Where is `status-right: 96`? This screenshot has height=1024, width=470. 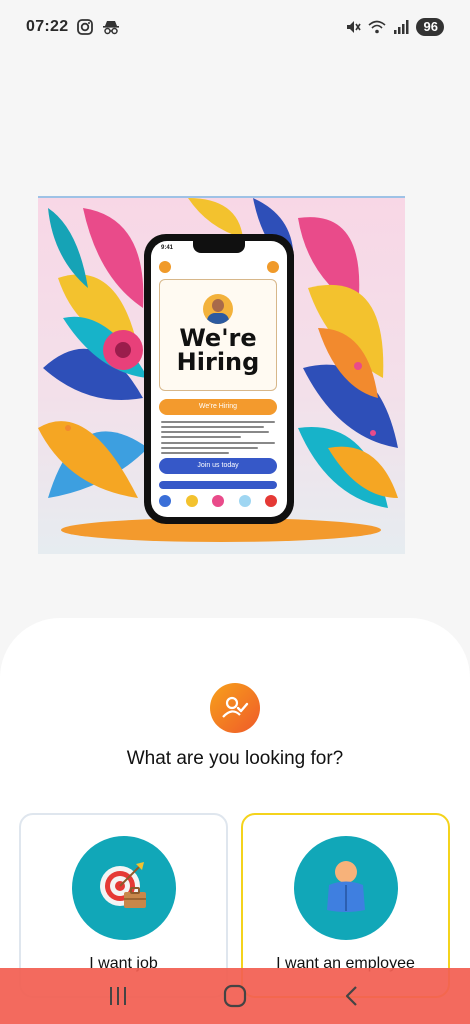
status-right: 96 is located at coordinates (394, 27).